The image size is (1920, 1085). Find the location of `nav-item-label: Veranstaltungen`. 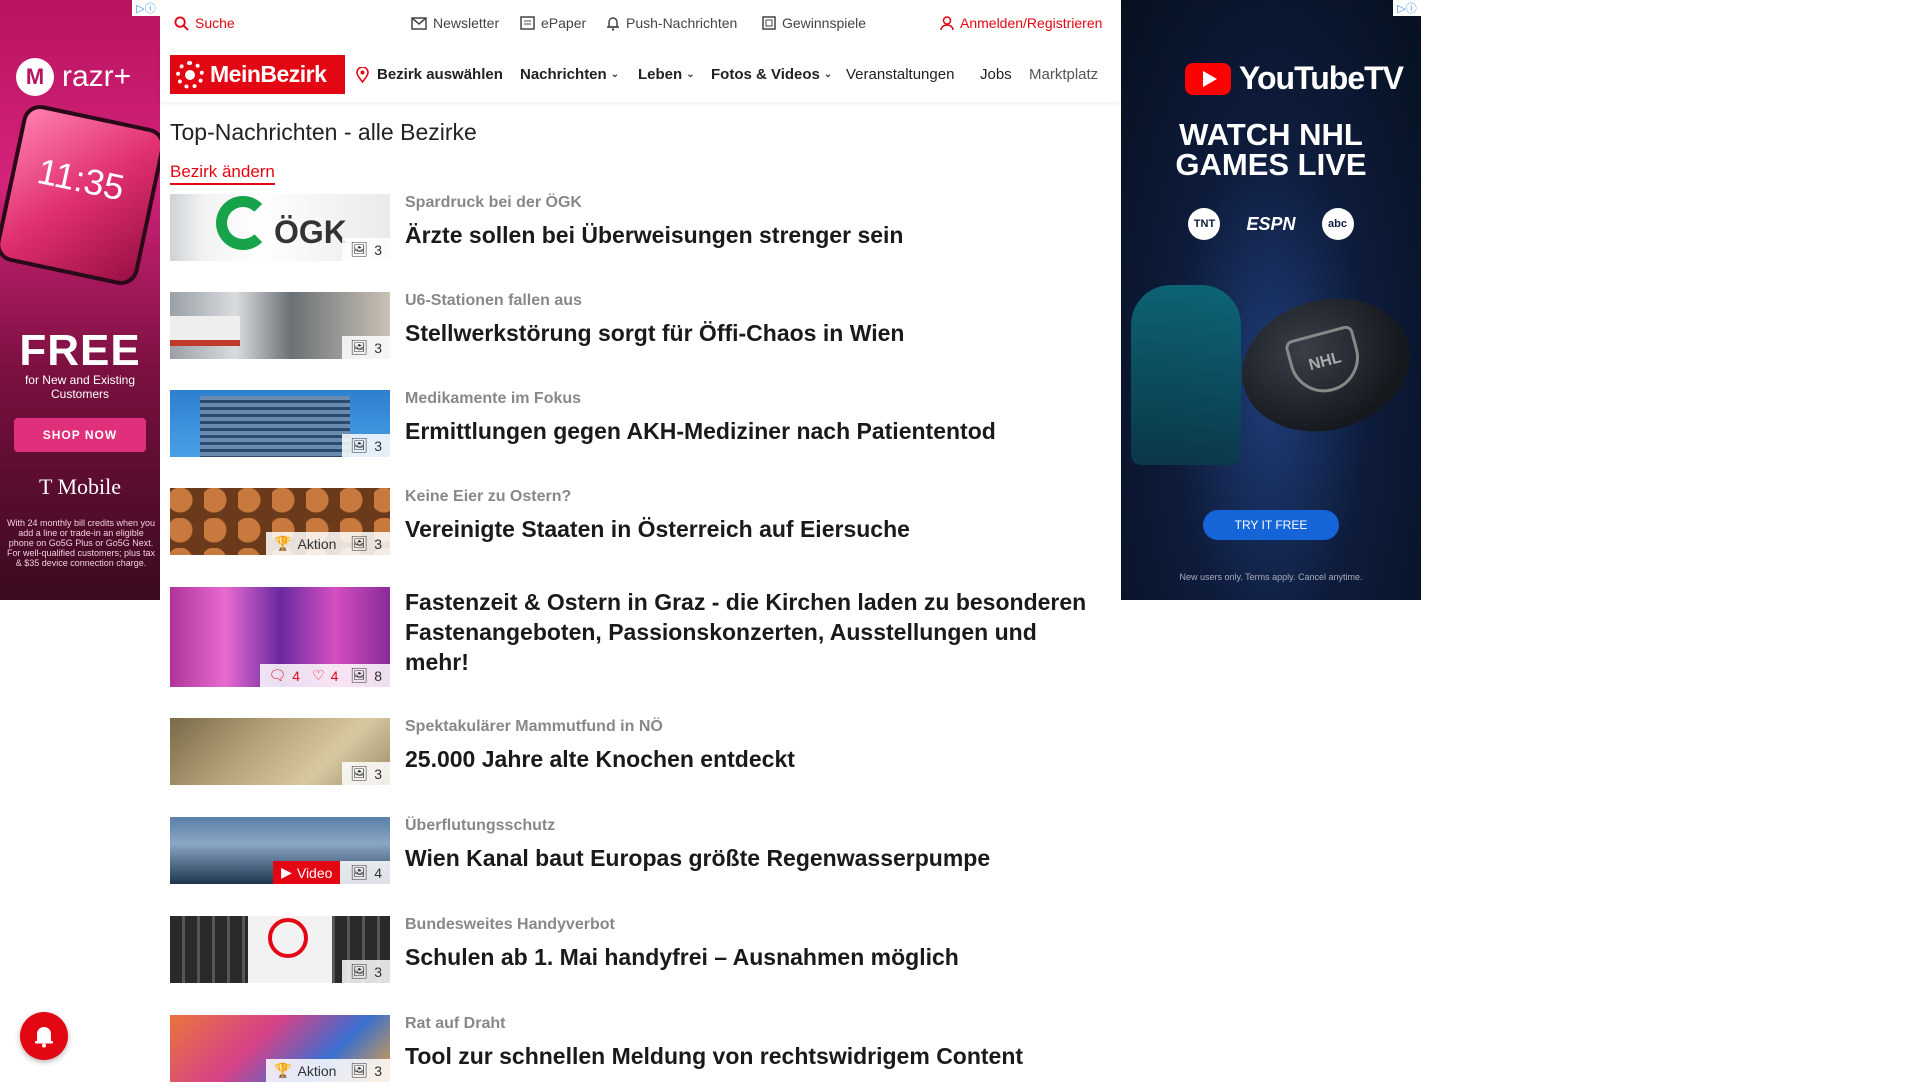

nav-item-label: Veranstaltungen is located at coordinates (900, 74).